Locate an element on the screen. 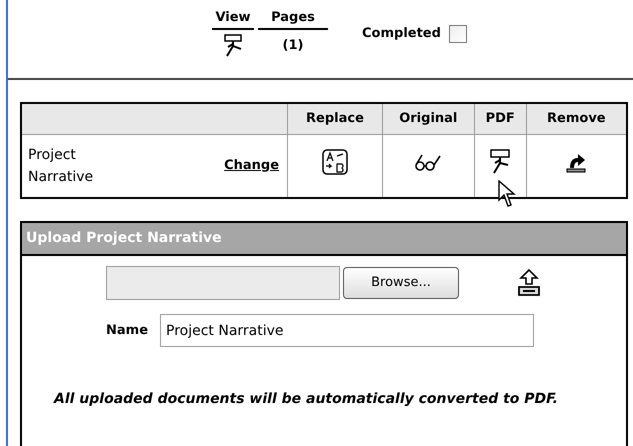  document-name: Project Narrative is located at coordinates (61, 166).